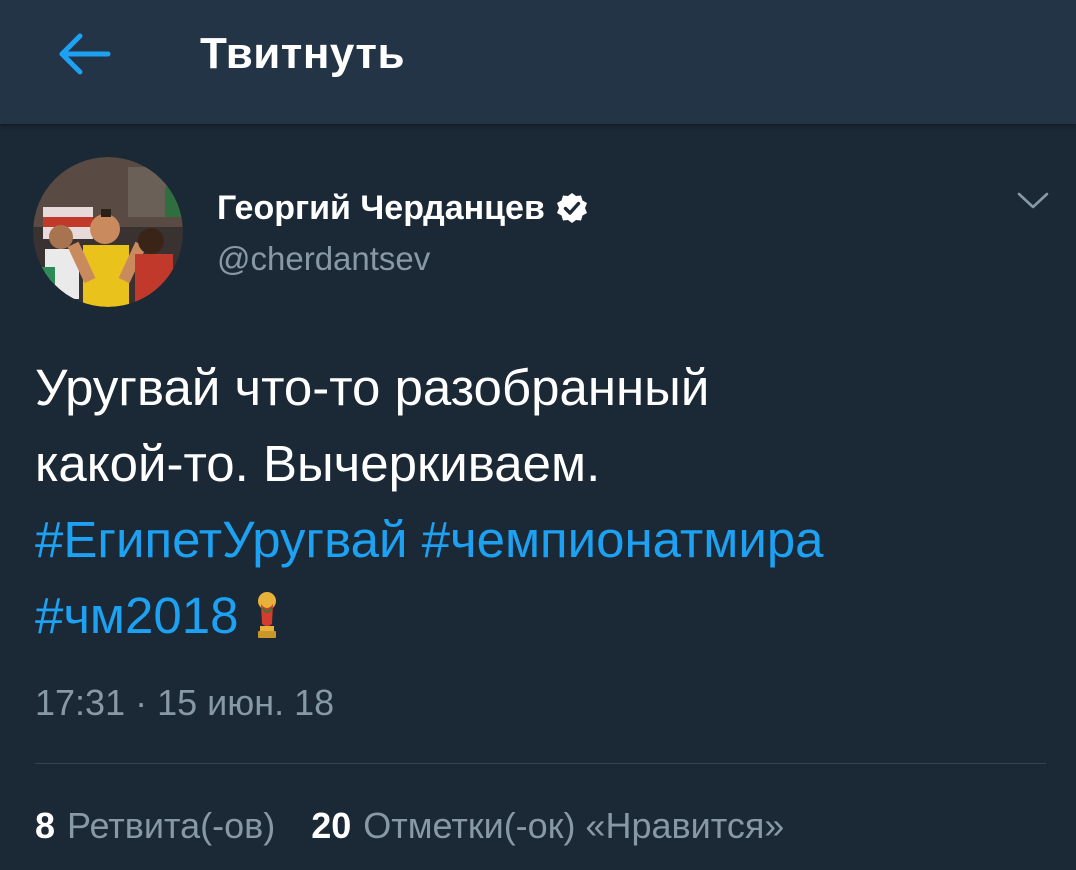  Describe the element at coordinates (574, 825) in the screenshot. I see `likes-label: Отметки(-ок) «Нравится»` at that location.